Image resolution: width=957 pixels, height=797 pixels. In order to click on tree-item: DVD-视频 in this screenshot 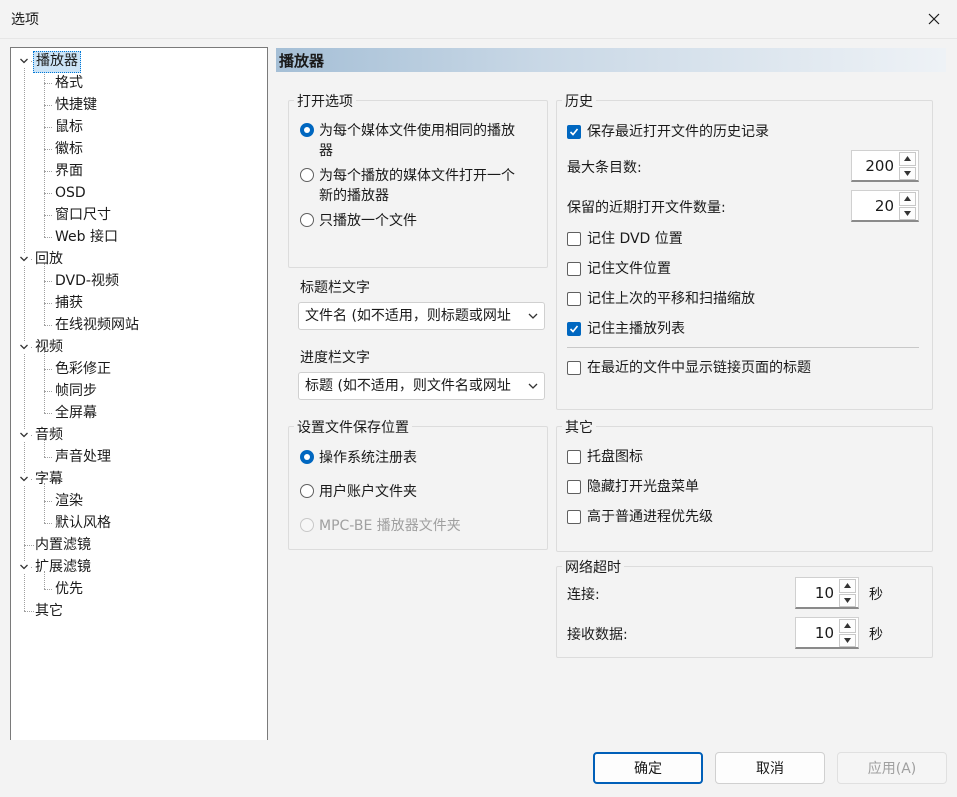, I will do `click(87, 281)`.